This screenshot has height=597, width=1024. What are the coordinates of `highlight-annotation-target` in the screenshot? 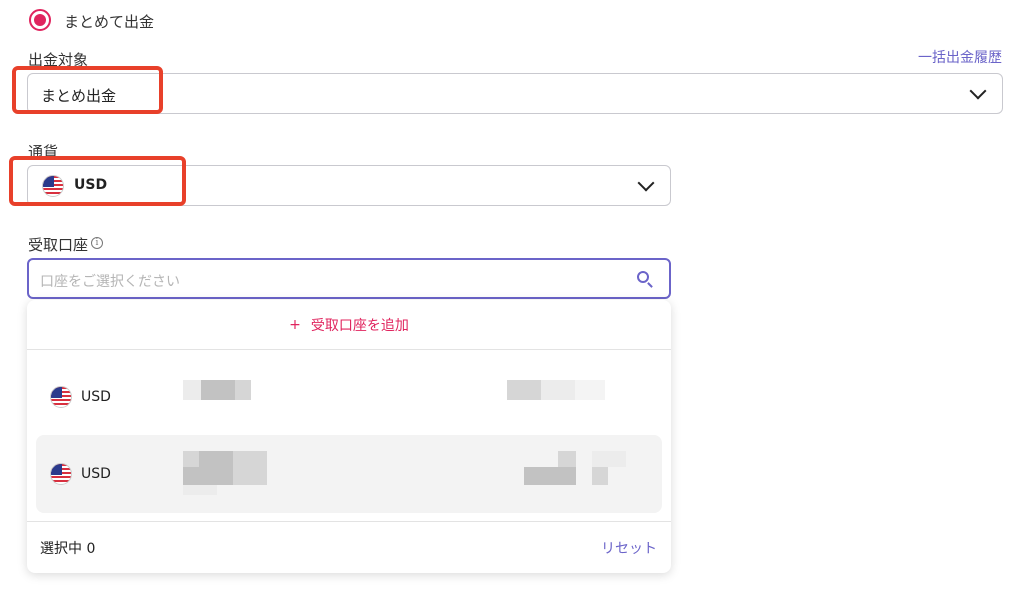 It's located at (87, 90).